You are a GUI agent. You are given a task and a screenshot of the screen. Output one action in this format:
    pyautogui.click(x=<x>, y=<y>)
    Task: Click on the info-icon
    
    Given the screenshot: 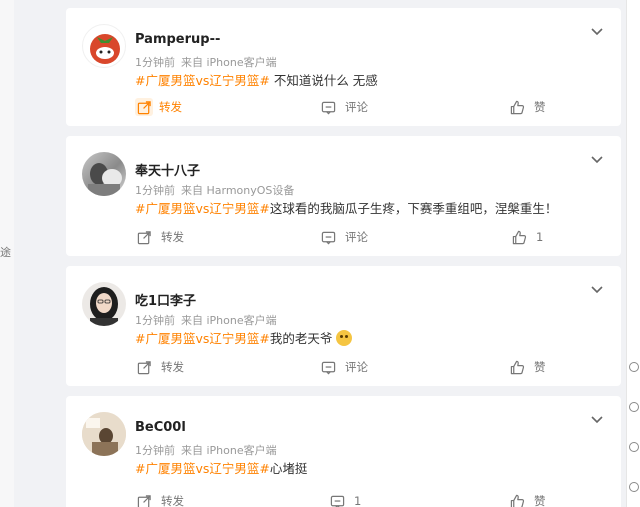 What is the action you would take?
    pyautogui.click(x=634, y=447)
    